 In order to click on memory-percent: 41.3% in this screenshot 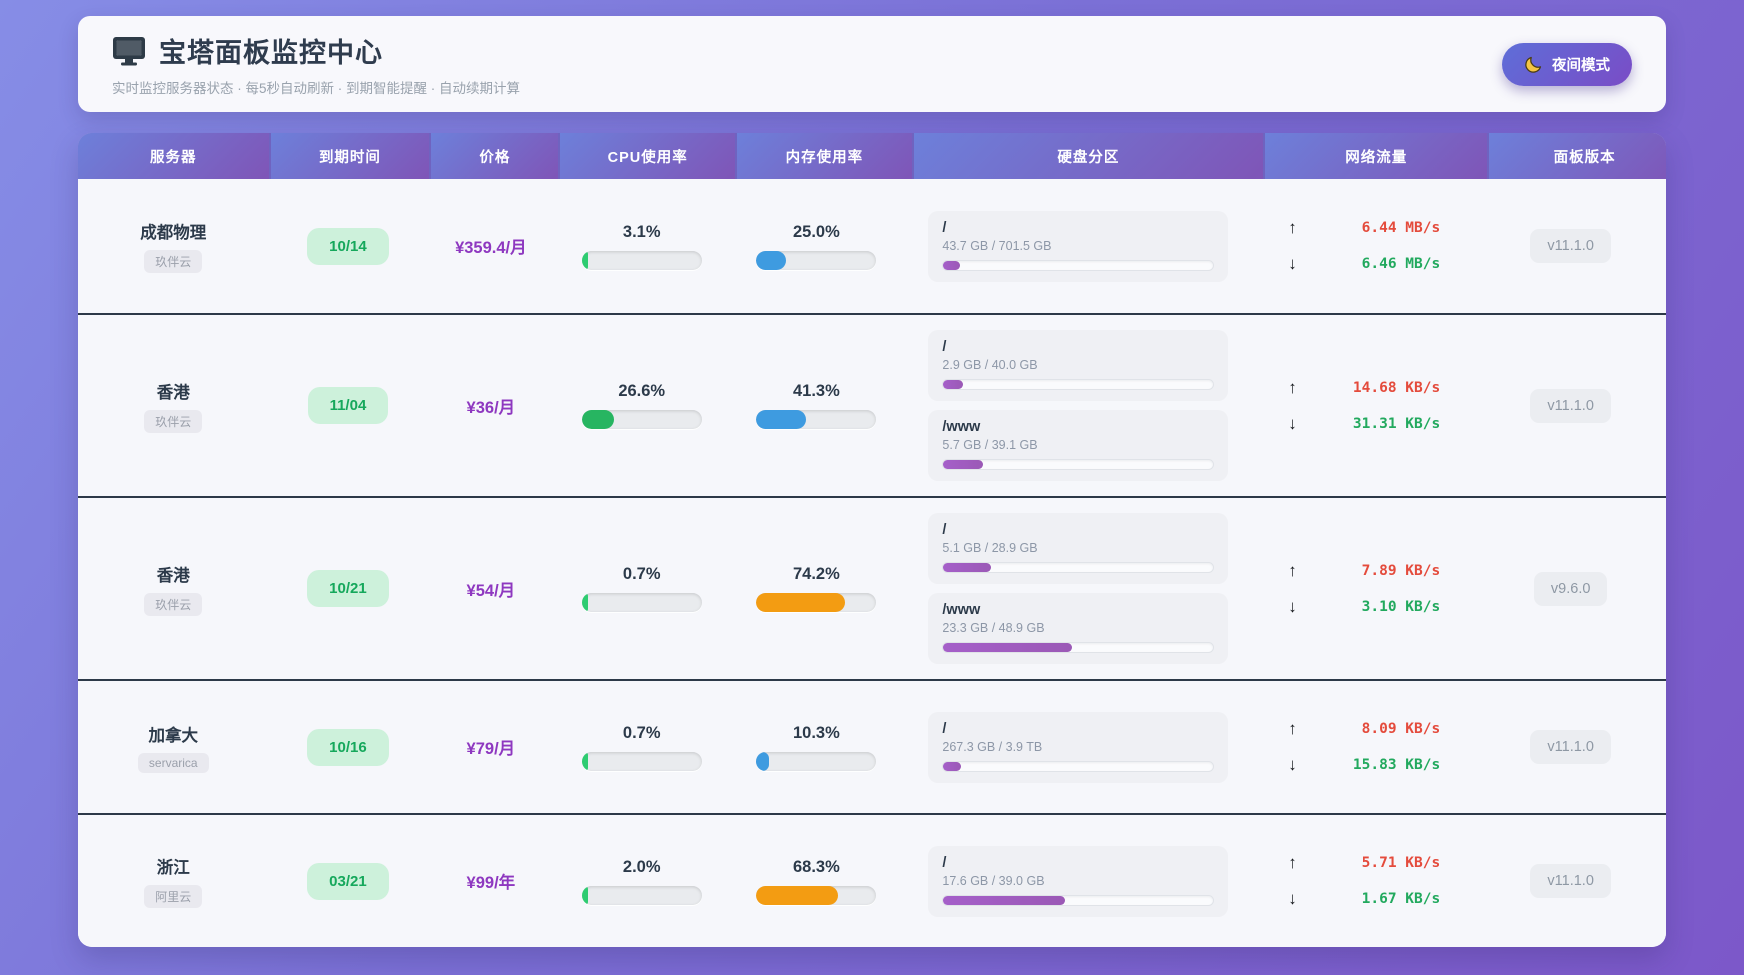, I will do `click(816, 391)`.